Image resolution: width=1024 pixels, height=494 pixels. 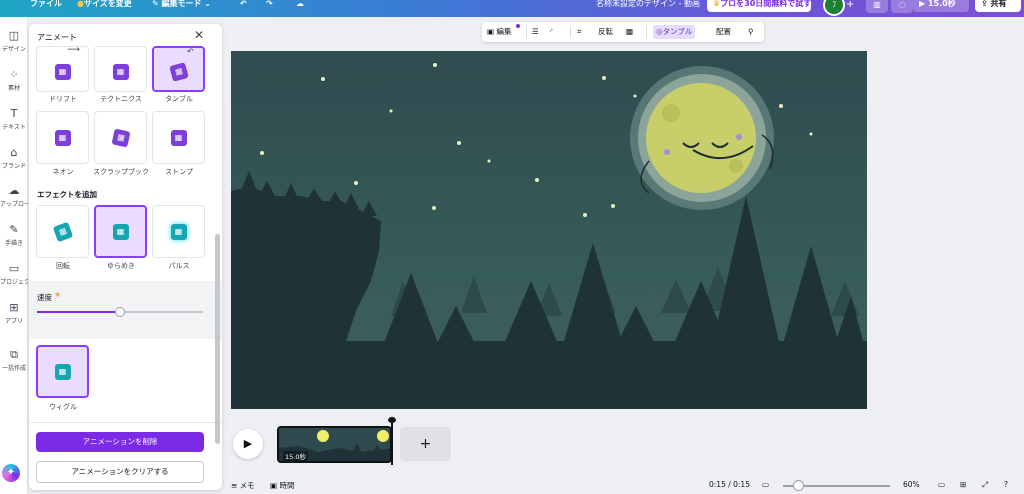 I want to click on panel-scrollbar, so click(x=217, y=339).